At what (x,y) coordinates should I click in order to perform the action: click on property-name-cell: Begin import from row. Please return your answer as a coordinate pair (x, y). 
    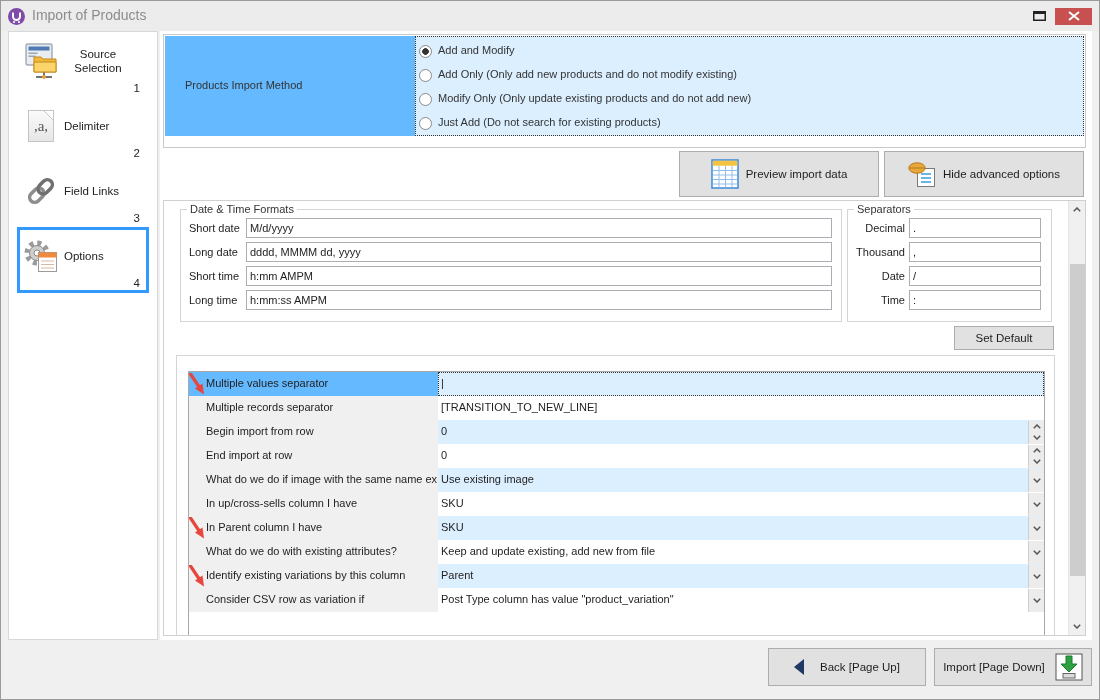
    Looking at the image, I should click on (313, 432).